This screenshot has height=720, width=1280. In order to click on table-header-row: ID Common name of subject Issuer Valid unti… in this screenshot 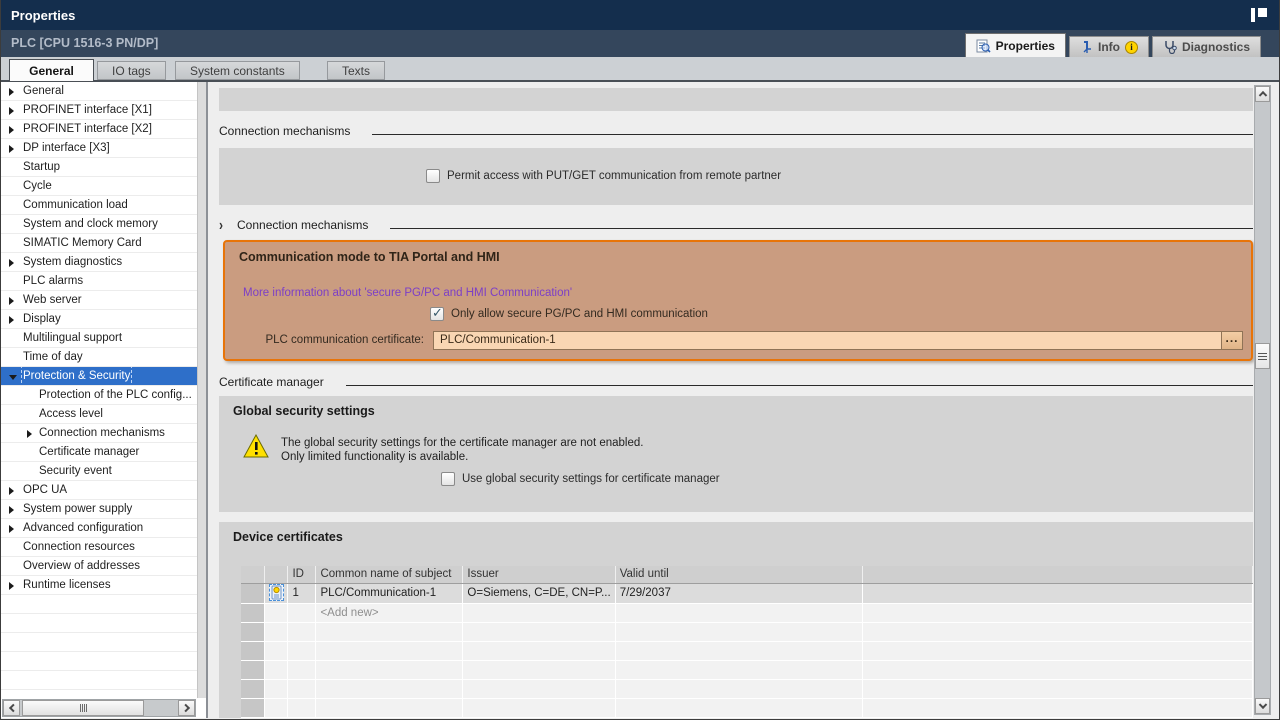, I will do `click(747, 575)`.